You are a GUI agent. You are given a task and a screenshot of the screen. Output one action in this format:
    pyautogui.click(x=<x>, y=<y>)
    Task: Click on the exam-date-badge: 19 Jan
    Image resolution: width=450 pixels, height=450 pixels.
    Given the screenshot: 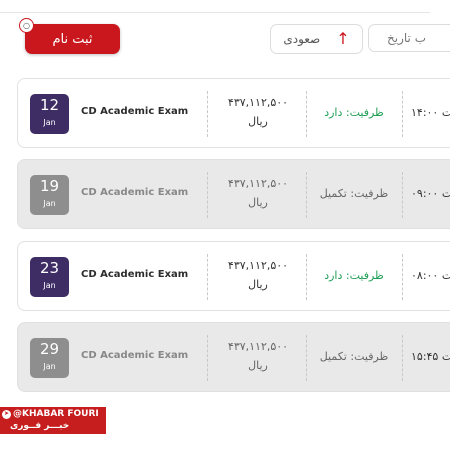 What is the action you would take?
    pyautogui.click(x=49, y=195)
    